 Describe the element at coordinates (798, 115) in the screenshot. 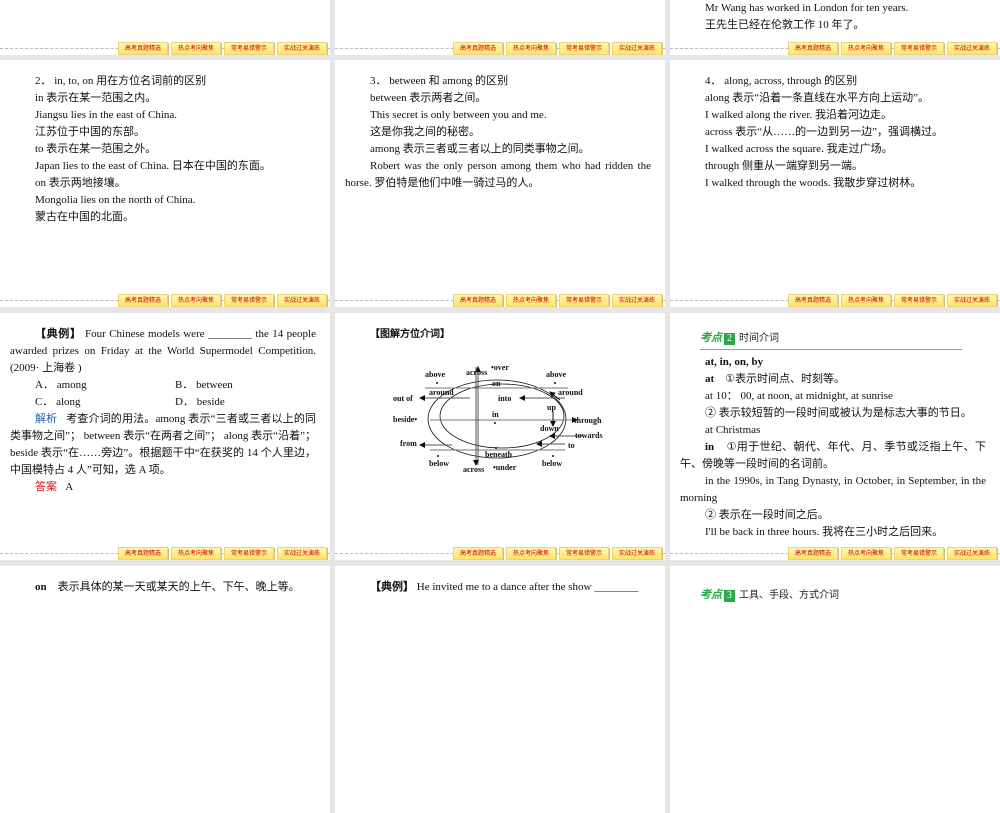

I see `text-line: I walked along the river. 我沿着河边走。` at that location.